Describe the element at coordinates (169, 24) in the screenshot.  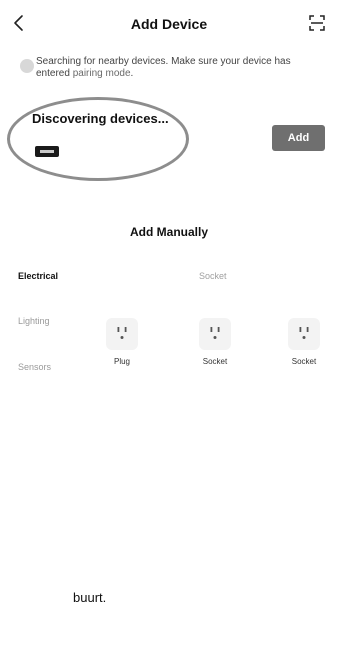
I see `page-title: Add Device` at that location.